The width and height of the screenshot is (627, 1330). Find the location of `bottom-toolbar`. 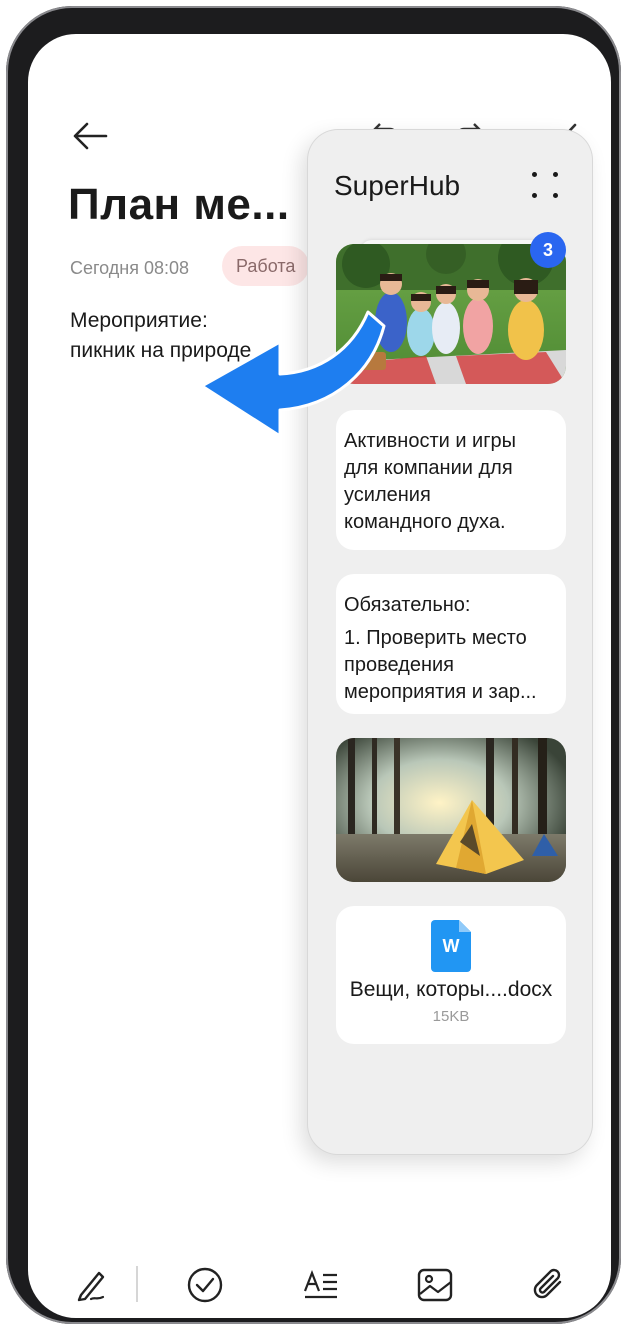

bottom-toolbar is located at coordinates (319, 1290).